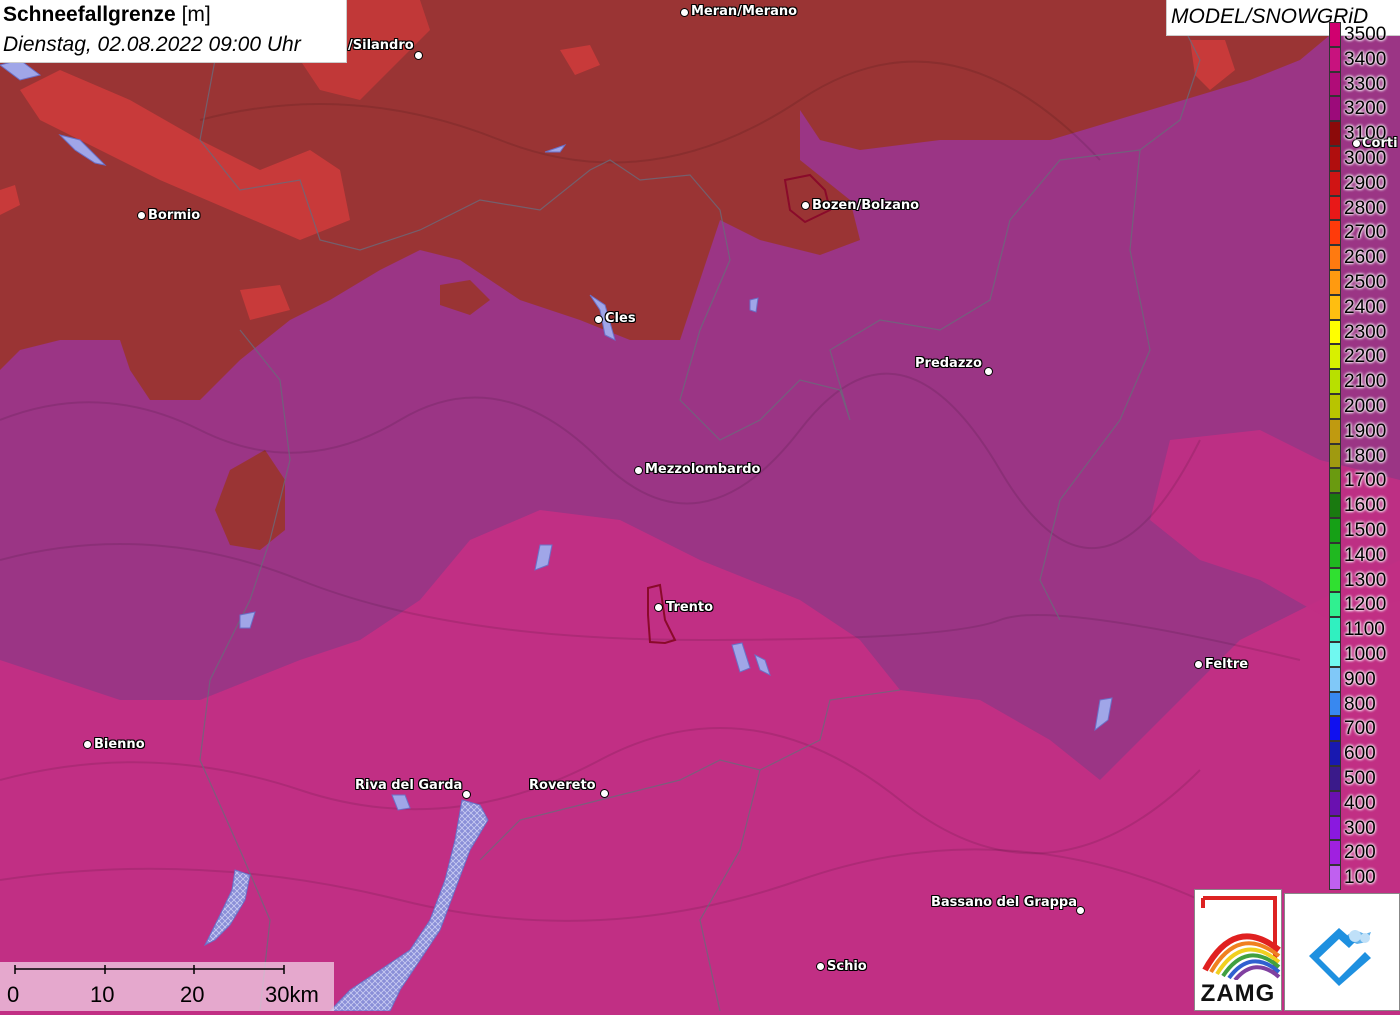 The image size is (1400, 1015). I want to click on scale-label-30km: 30km, so click(292, 994).